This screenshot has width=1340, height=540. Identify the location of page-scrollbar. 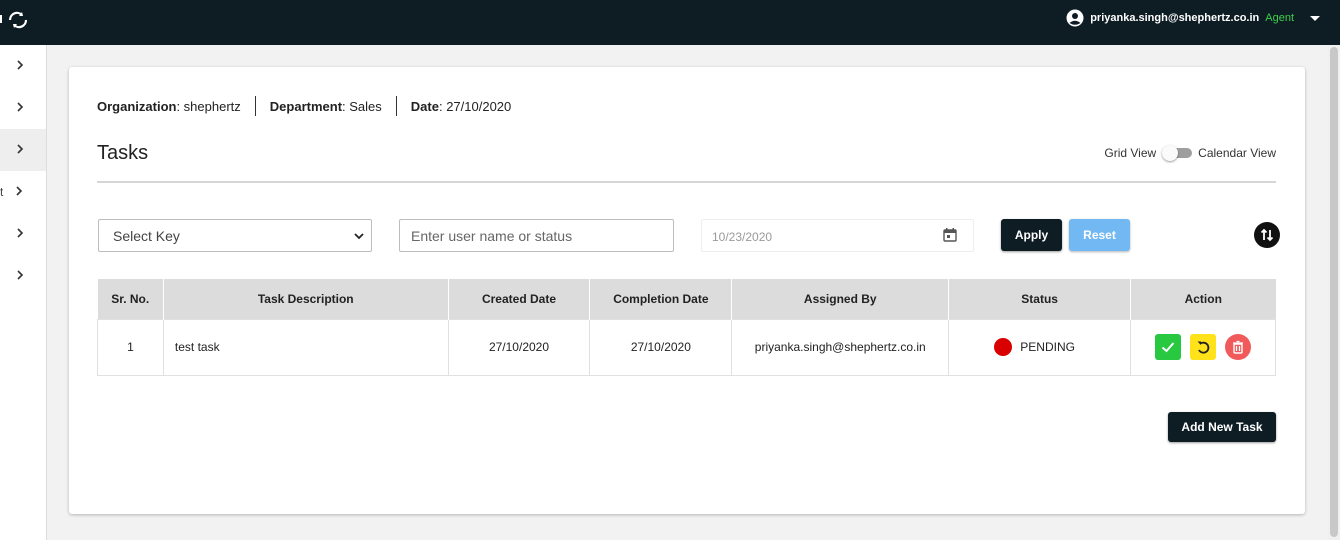
(1334, 292).